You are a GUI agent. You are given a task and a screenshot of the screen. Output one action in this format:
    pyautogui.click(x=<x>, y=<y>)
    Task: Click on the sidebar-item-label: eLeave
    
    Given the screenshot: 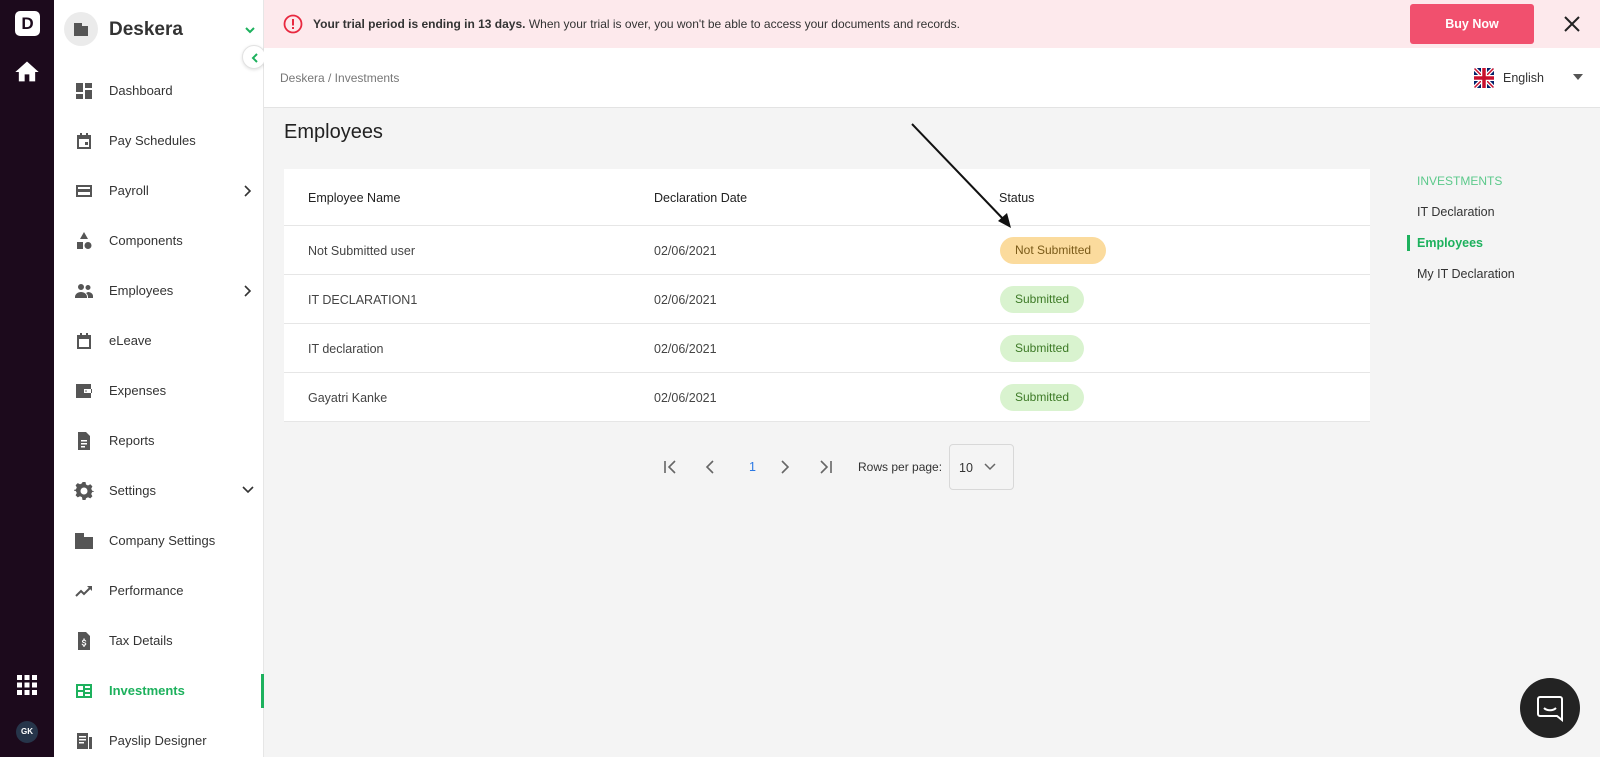 What is the action you would take?
    pyautogui.click(x=130, y=340)
    